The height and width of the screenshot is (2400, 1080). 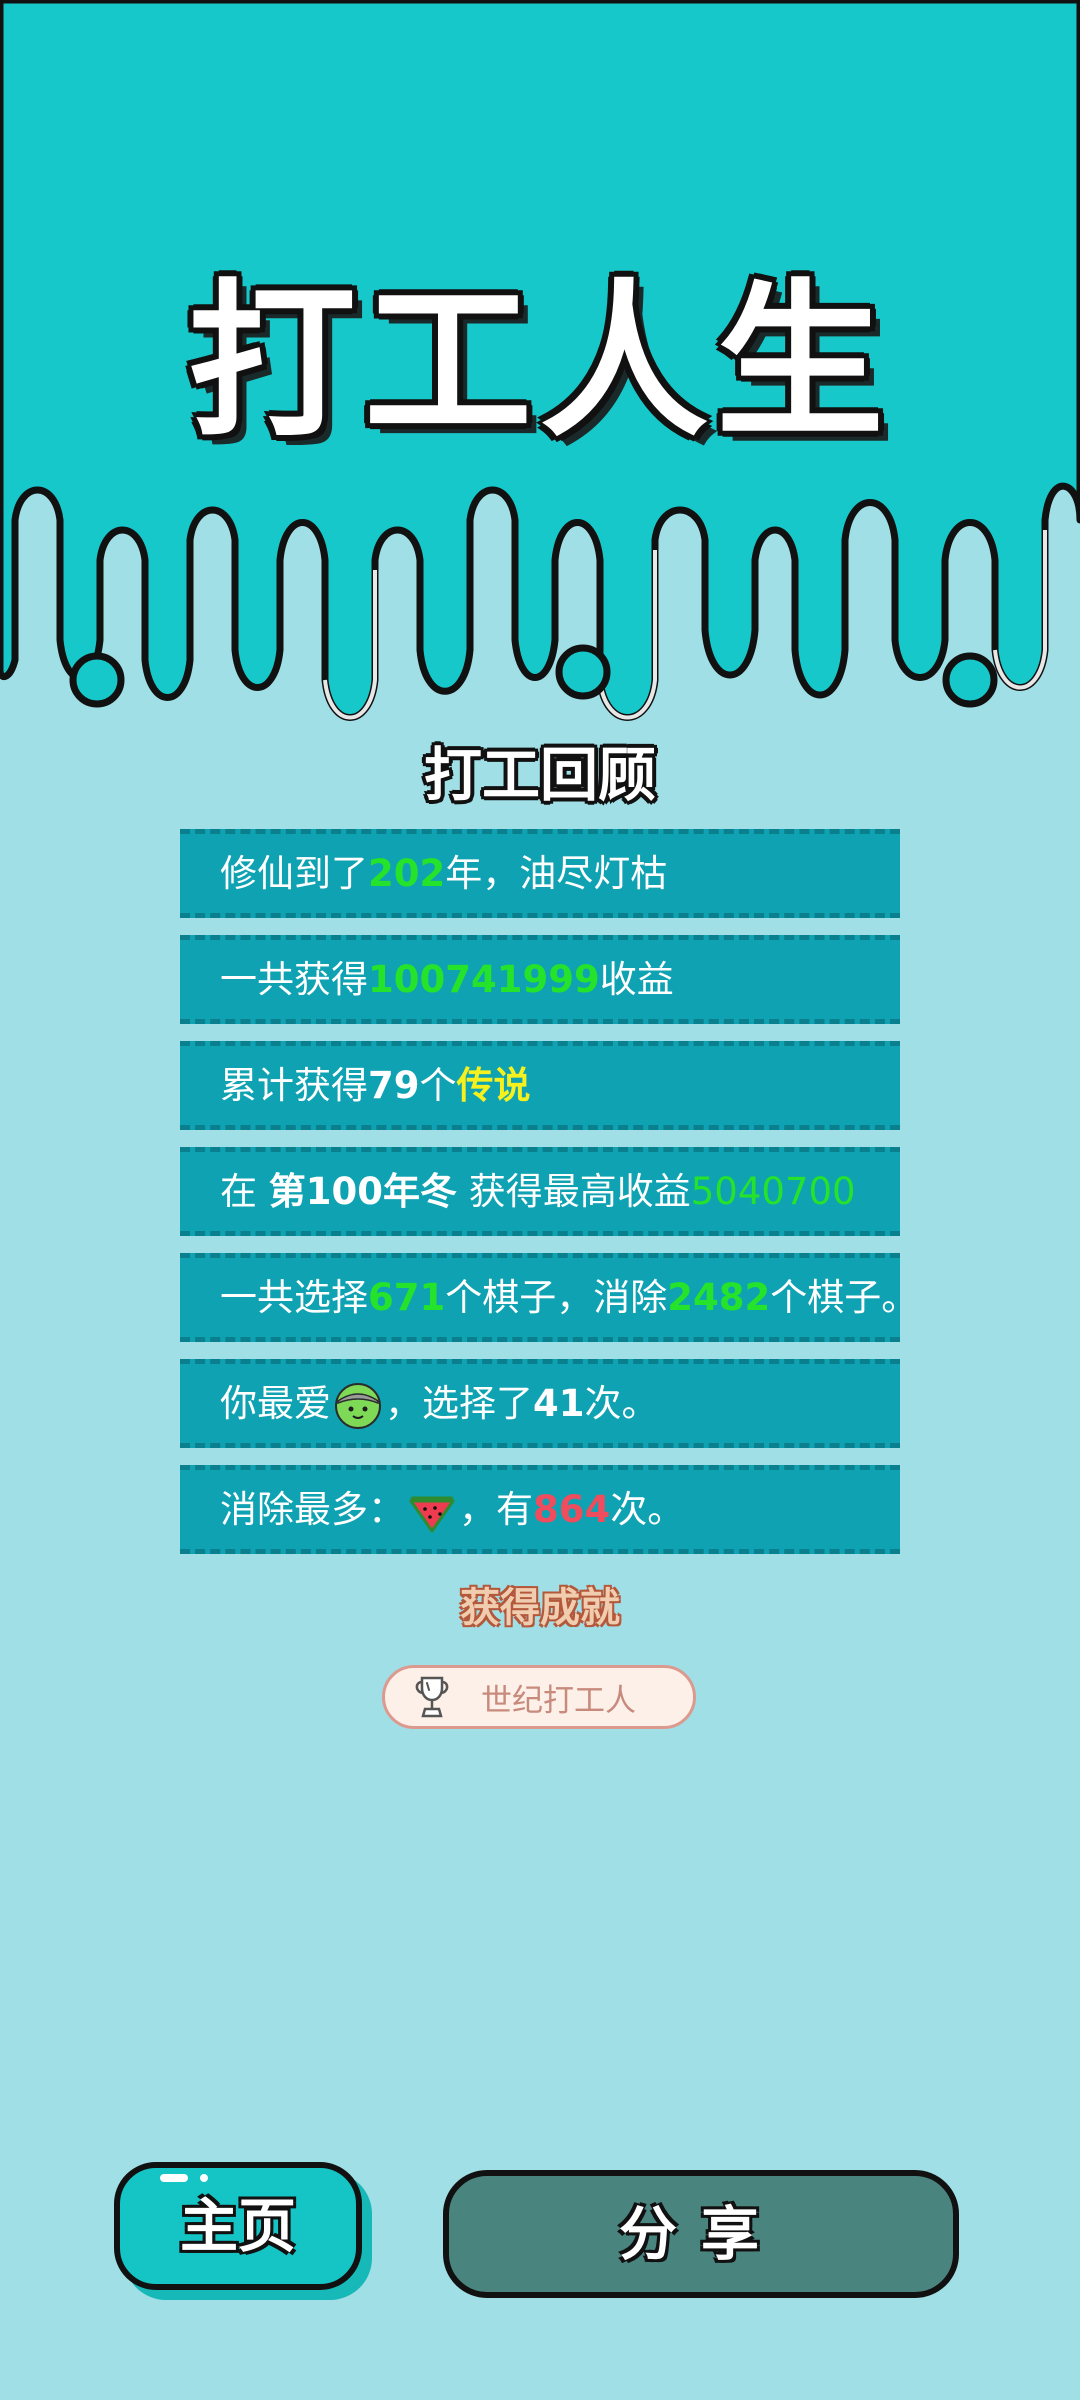 What do you see at coordinates (407, 873) in the screenshot?
I see `stat-value: 202` at bounding box center [407, 873].